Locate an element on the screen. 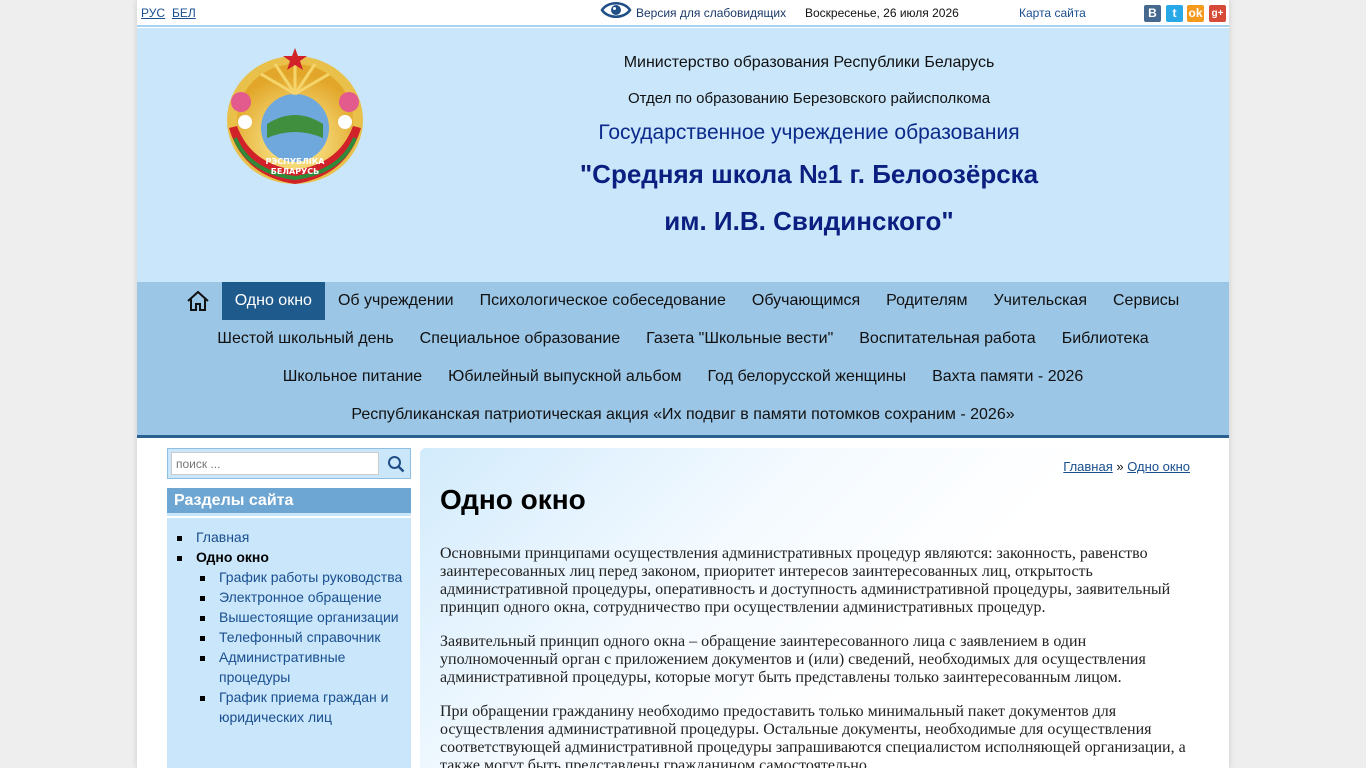 This screenshot has width=1366, height=768. nav-item-sixth-day: Шестой школьный день is located at coordinates (305, 339).